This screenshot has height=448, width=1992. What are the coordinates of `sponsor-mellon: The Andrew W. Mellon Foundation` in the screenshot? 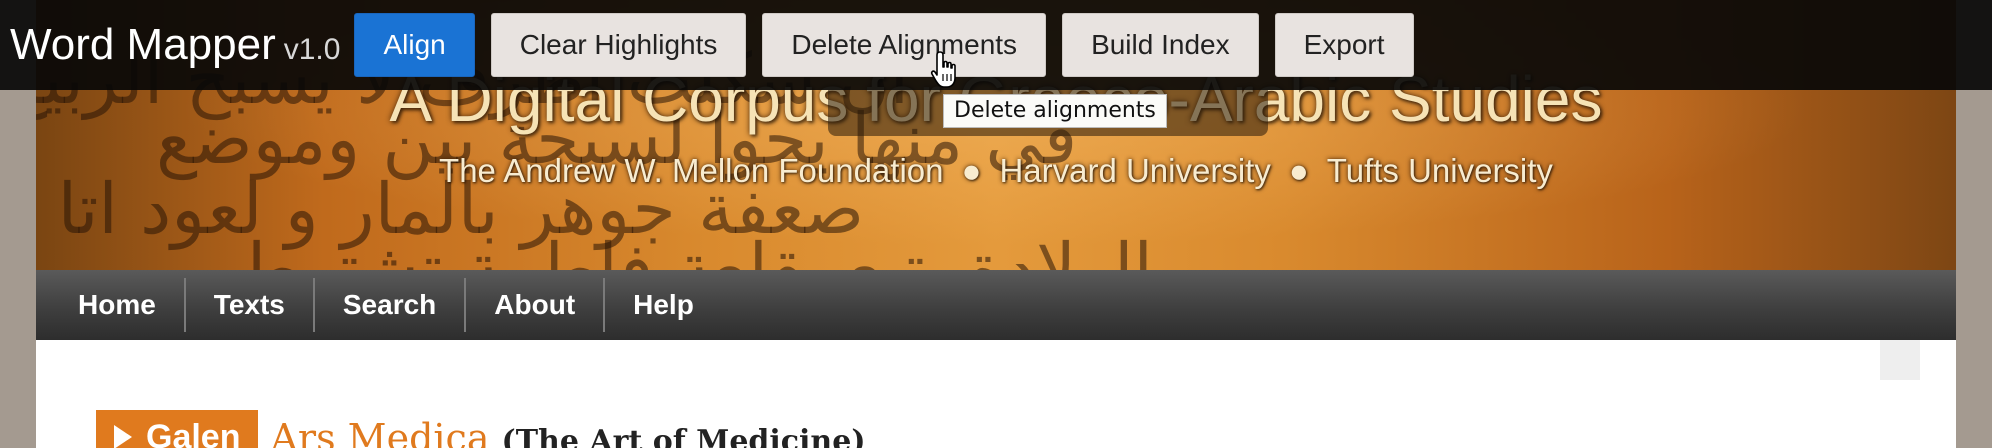 It's located at (691, 170).